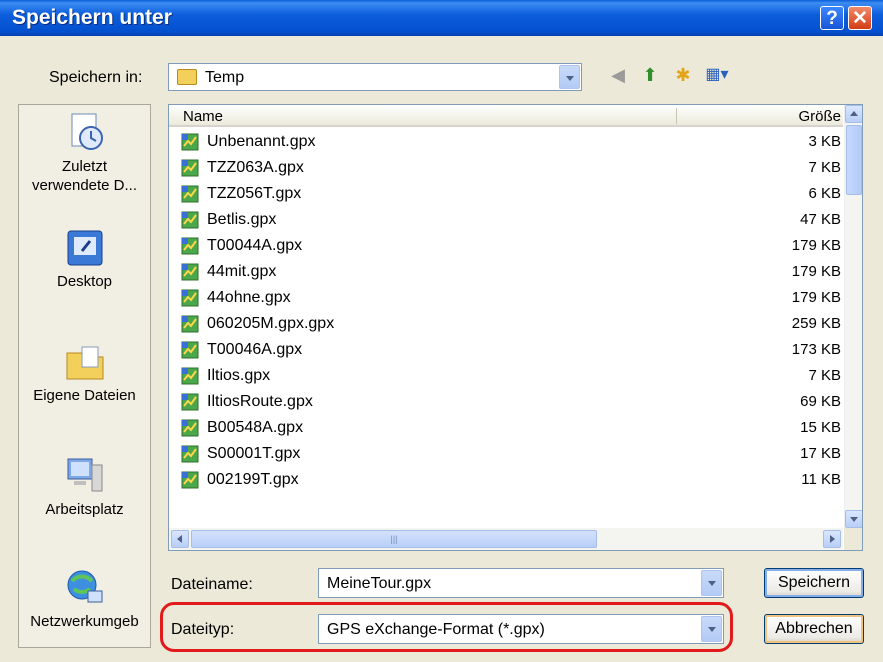 This screenshot has height=662, width=883. I want to click on scroll-down-button, so click(853, 519).